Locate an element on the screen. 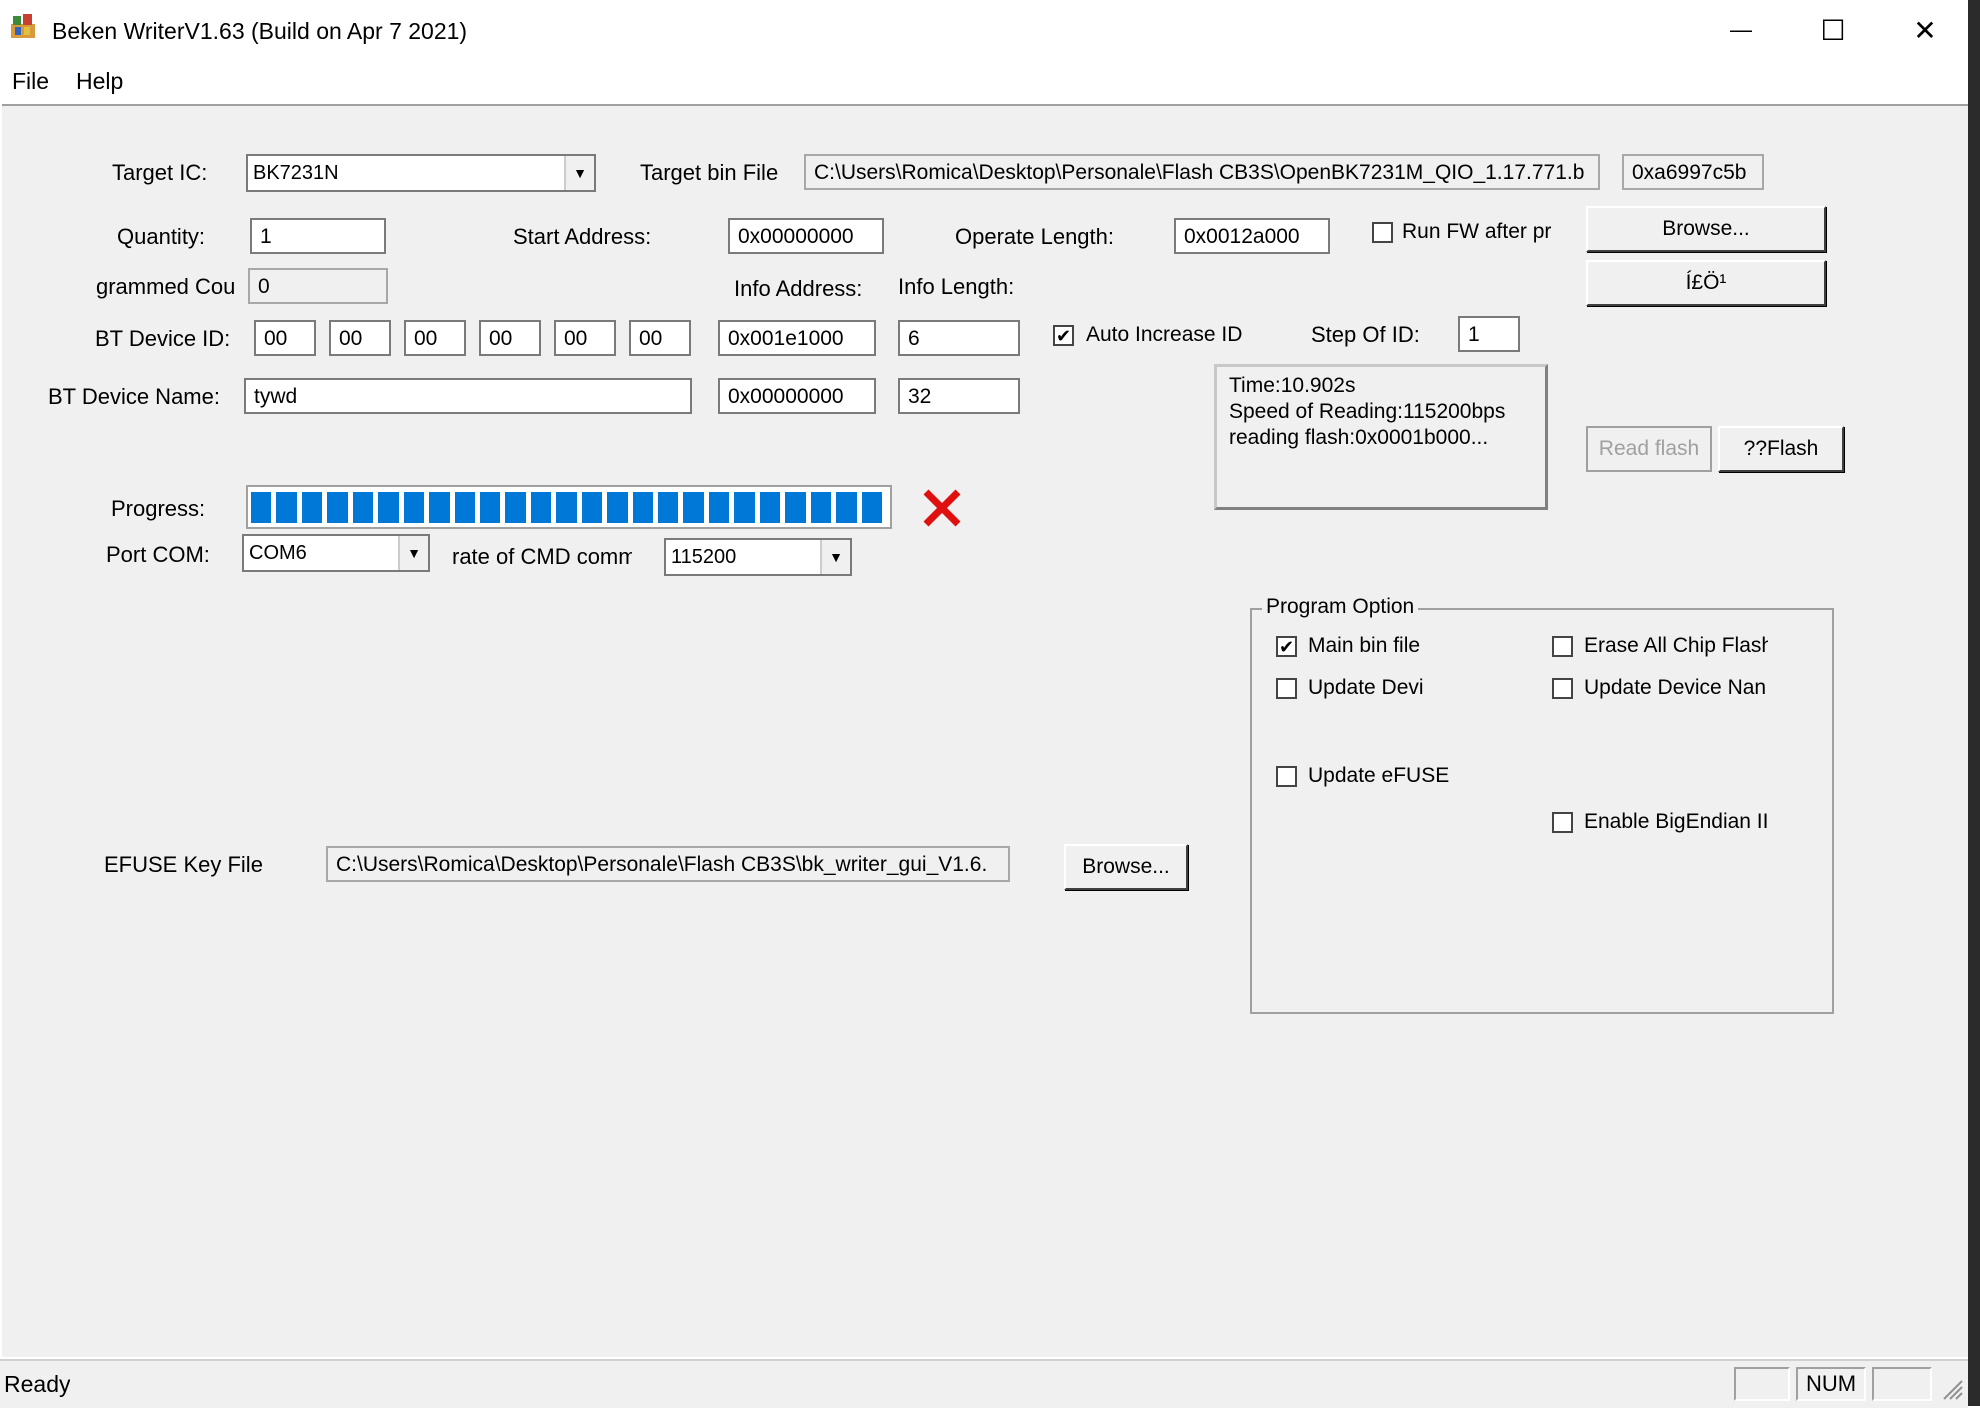  bt-device-id-byte-5: 00 is located at coordinates (585, 338).